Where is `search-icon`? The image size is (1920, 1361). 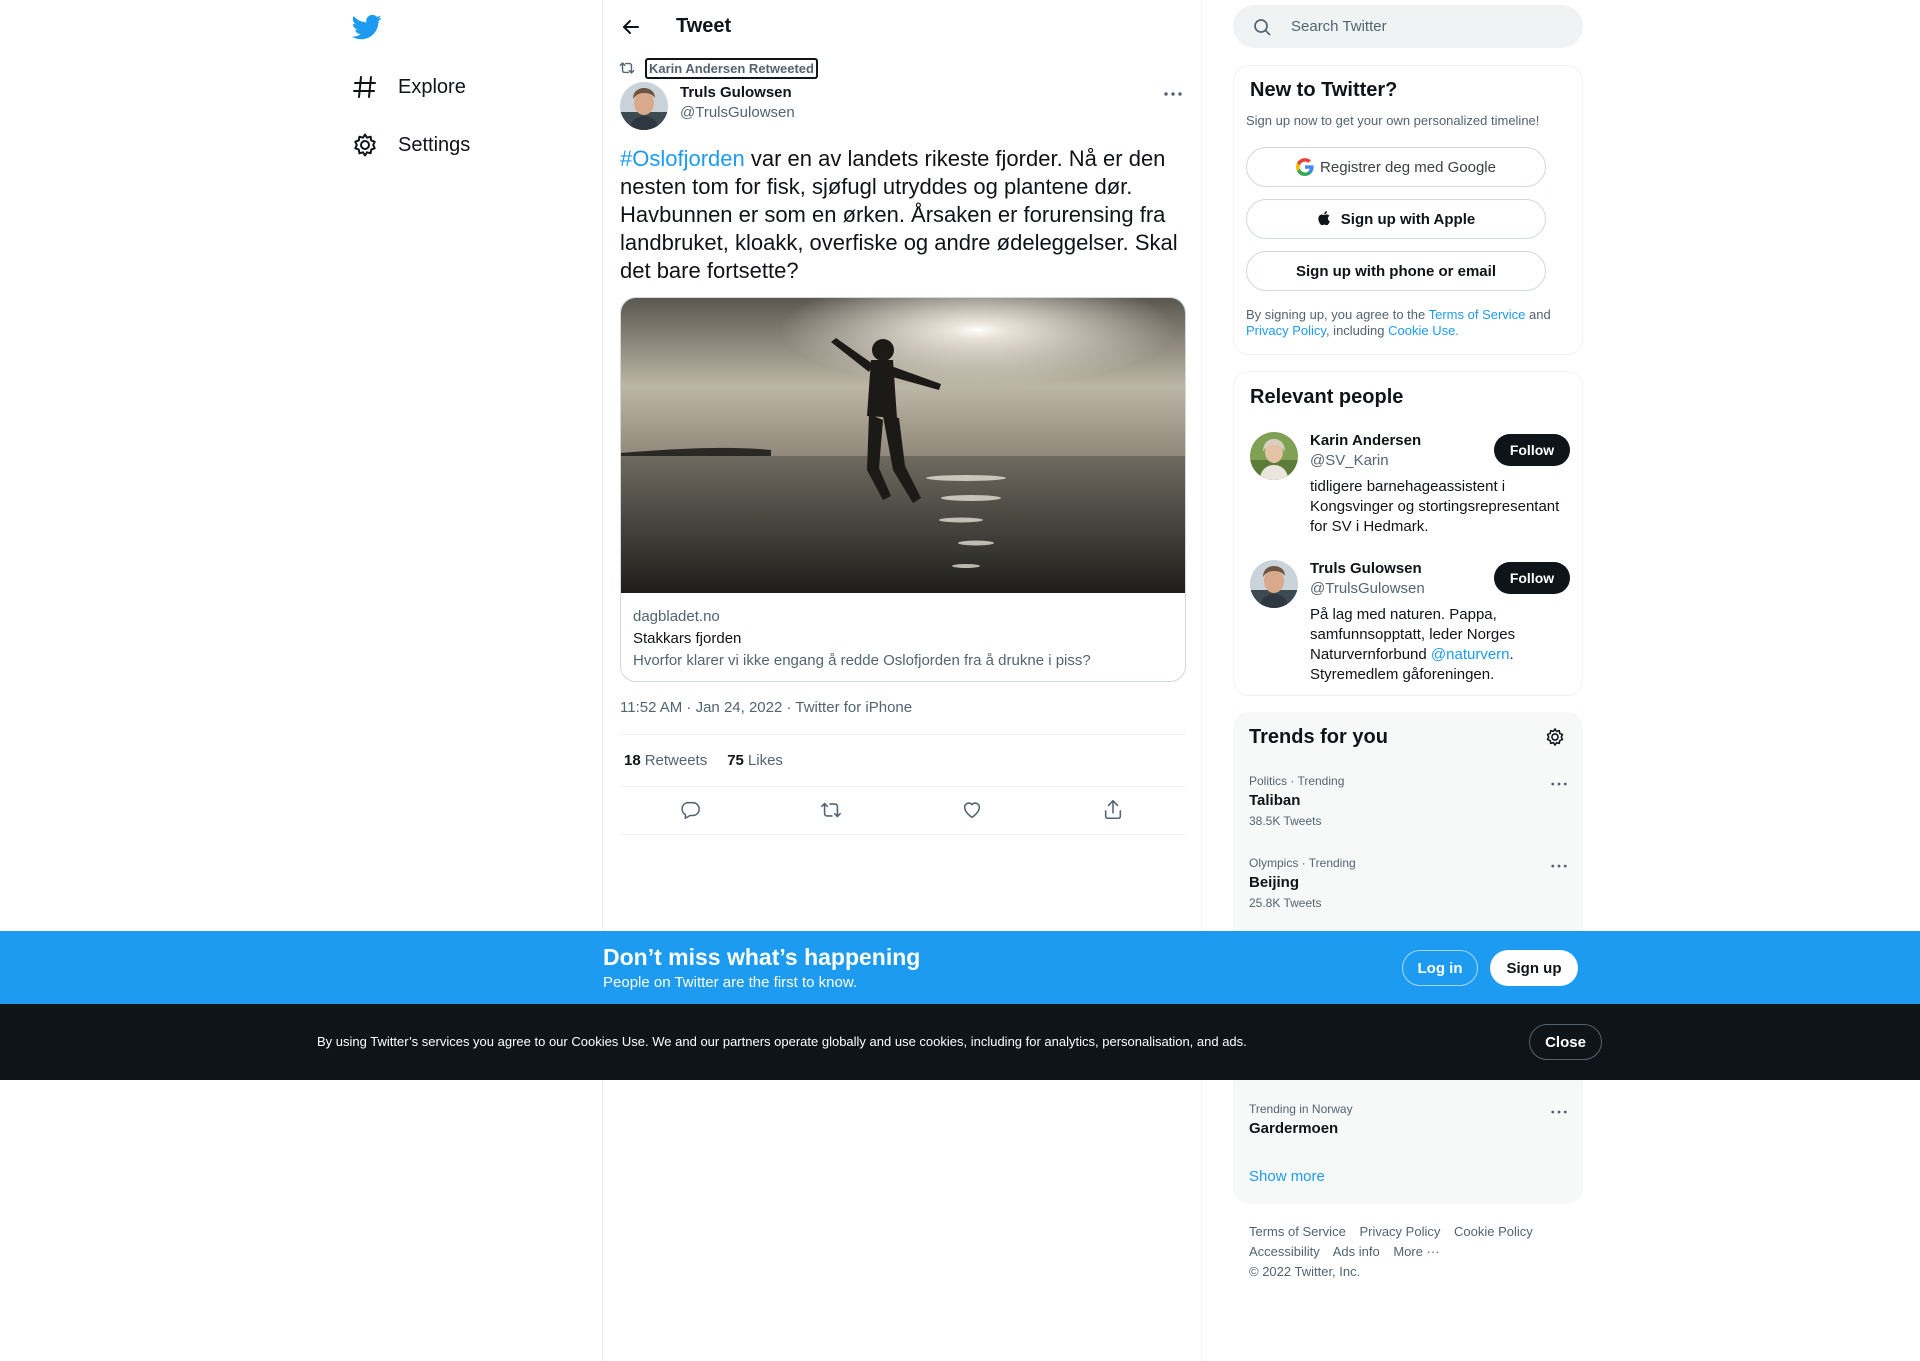
search-icon is located at coordinates (1262, 27).